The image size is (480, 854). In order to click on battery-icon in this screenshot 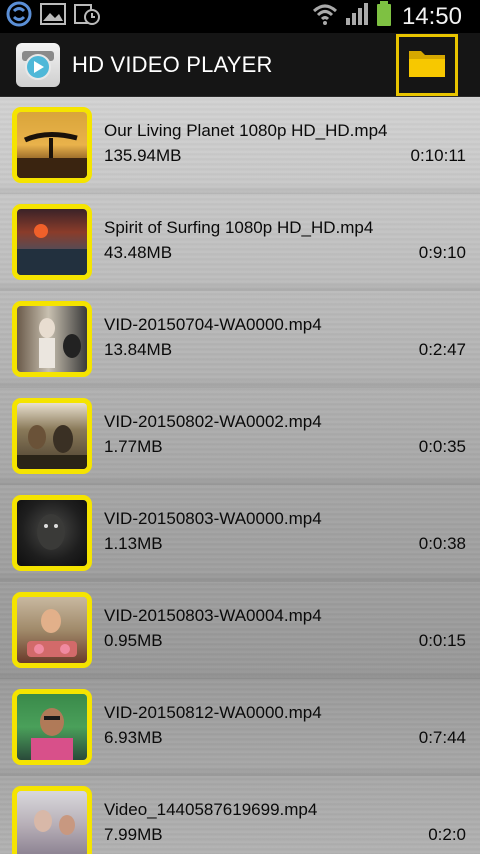, I will do `click(384, 16)`.